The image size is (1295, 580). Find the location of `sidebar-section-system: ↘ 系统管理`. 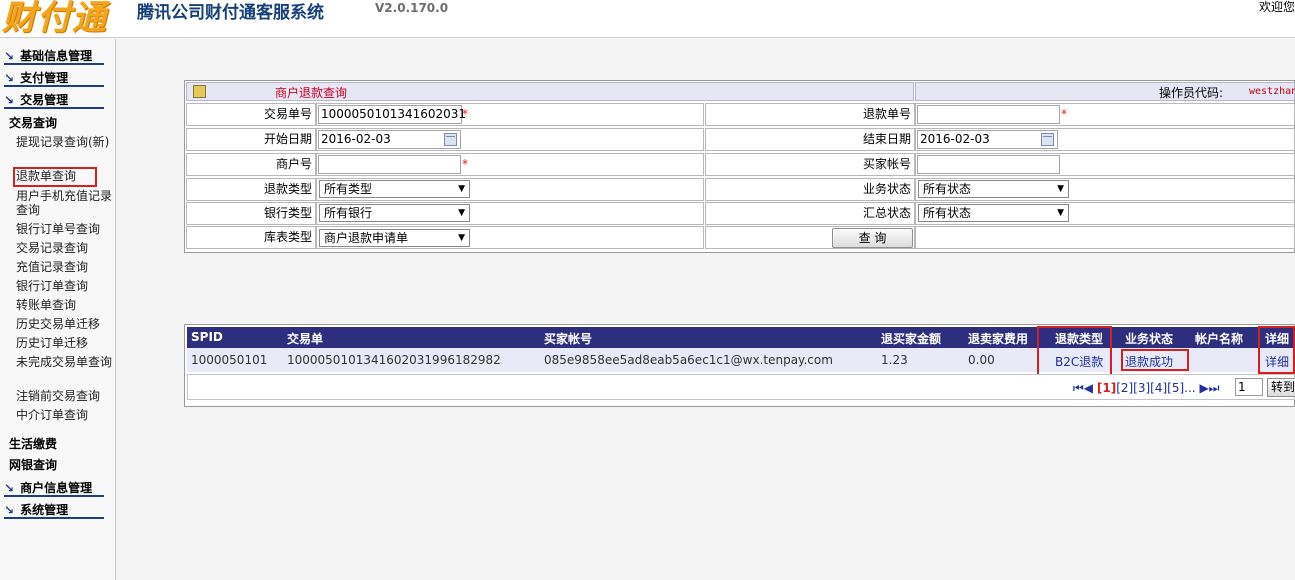

sidebar-section-system: ↘ 系统管理 is located at coordinates (54, 510).